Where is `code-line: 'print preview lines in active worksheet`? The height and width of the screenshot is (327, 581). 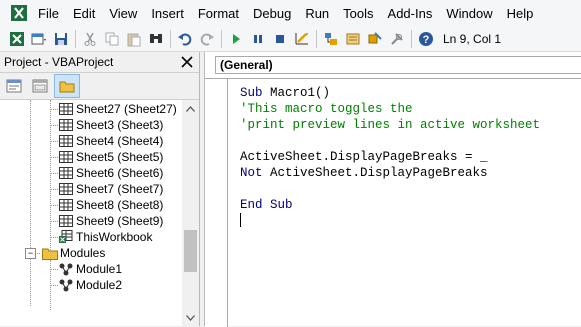
code-line: 'print preview lines in active worksheet is located at coordinates (390, 125).